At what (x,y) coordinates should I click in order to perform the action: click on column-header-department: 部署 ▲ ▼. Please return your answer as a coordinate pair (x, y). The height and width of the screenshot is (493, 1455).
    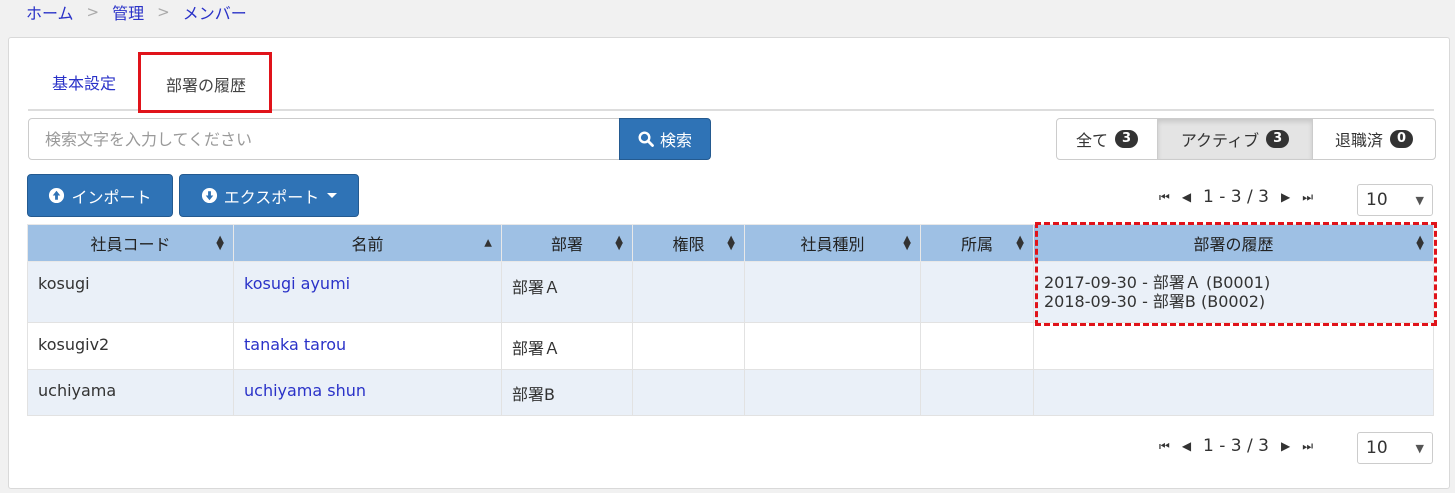
    Looking at the image, I should click on (567, 243).